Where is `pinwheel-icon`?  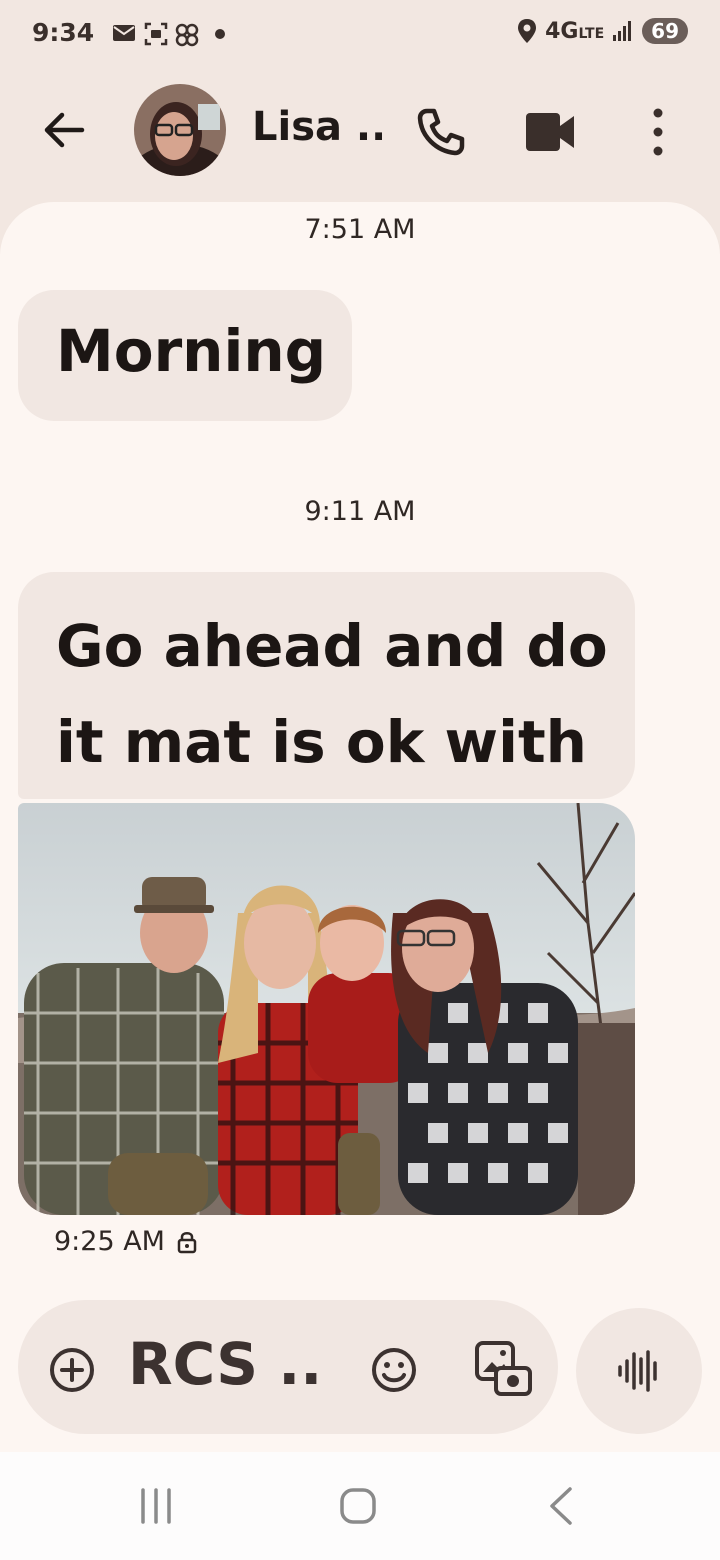 pinwheel-icon is located at coordinates (187, 35).